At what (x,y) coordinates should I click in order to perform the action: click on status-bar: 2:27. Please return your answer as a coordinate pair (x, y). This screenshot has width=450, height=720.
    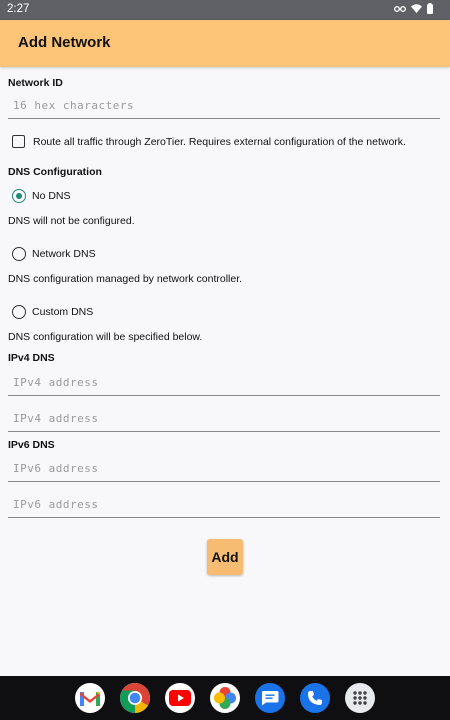
    Looking at the image, I should click on (225, 10).